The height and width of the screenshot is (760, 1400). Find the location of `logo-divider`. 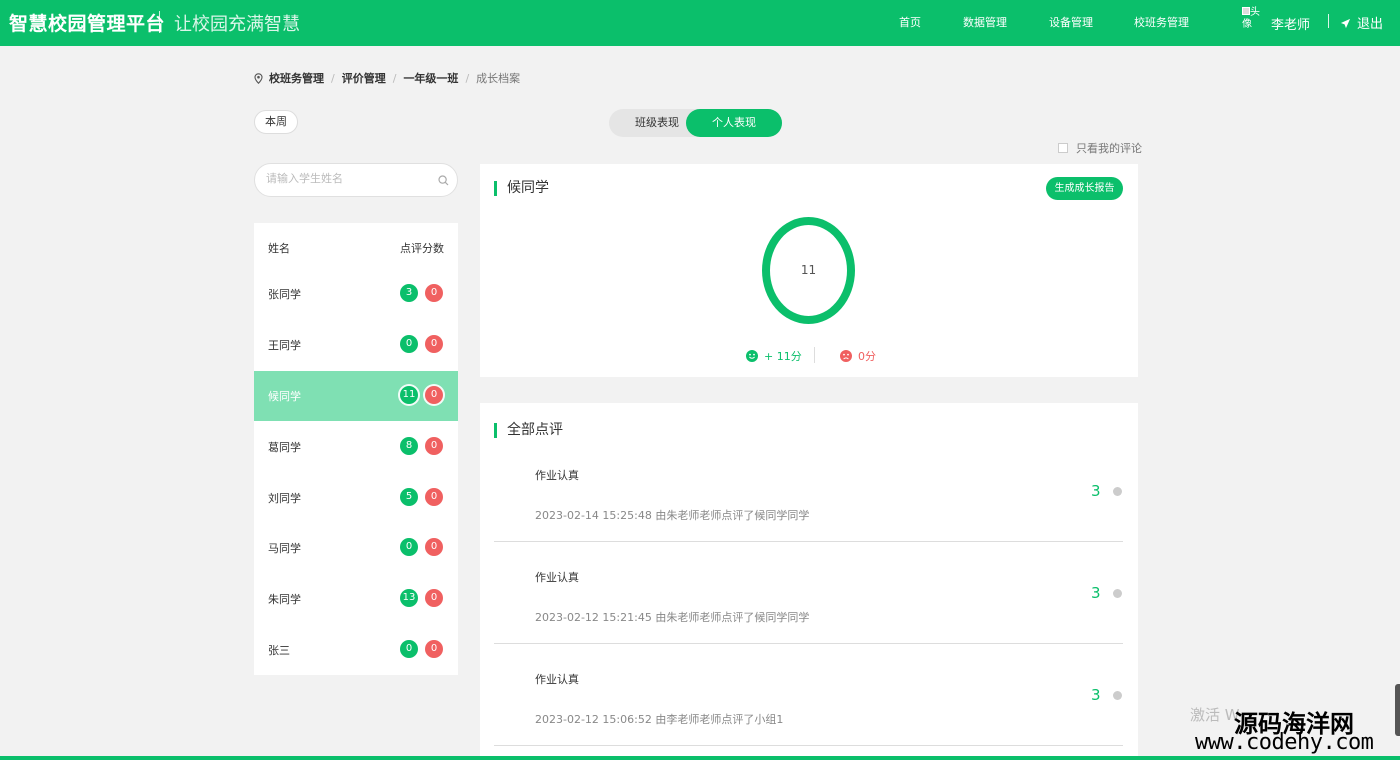

logo-divider is located at coordinates (159, 22).